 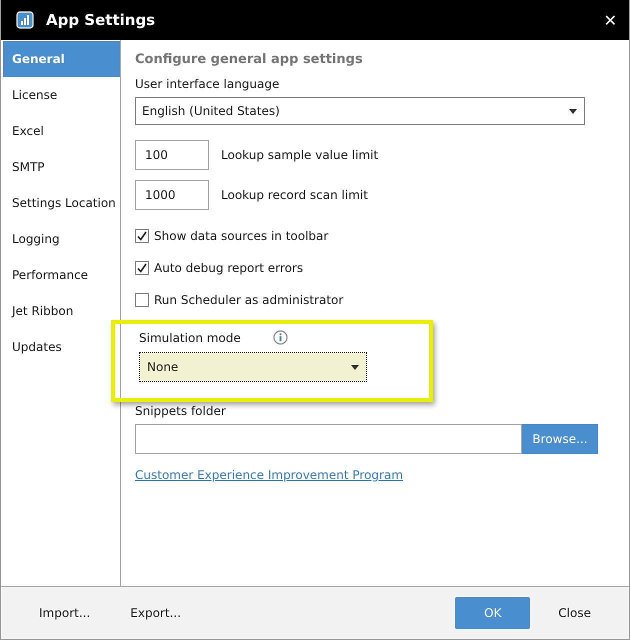 I want to click on field-label: Lookup sample value limit, so click(x=299, y=155).